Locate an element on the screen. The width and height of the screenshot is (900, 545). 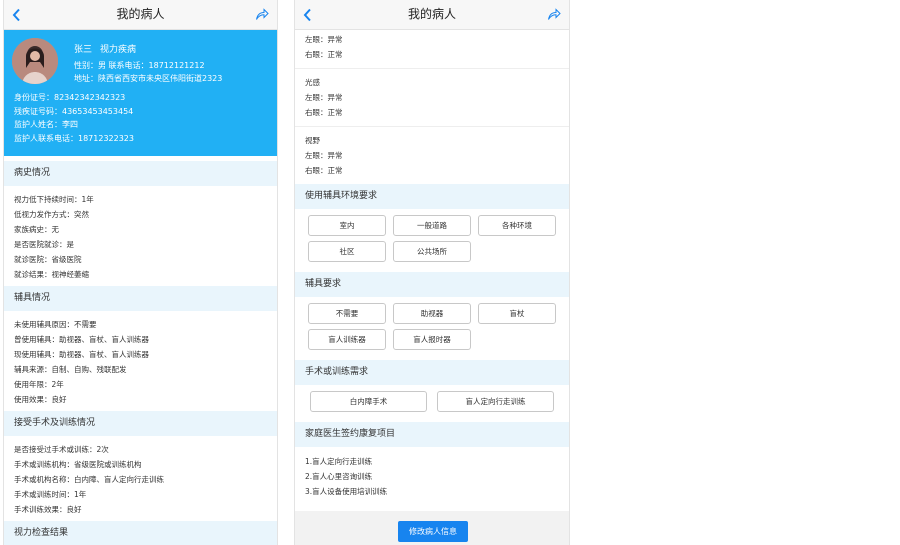
patient-gender-phone: 性别：男 联系电话：18712121212 is located at coordinates (139, 65).